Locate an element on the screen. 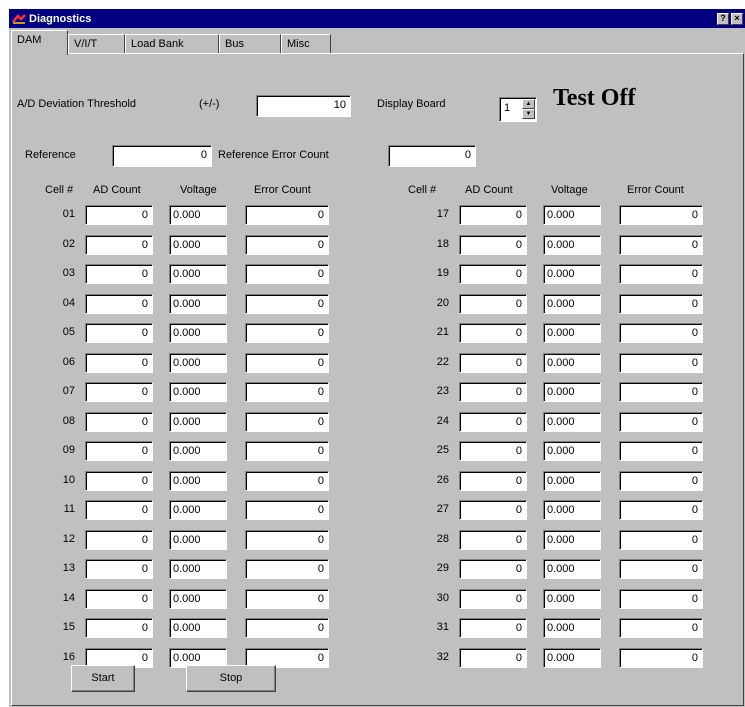  spin-down-icon: ▼ is located at coordinates (528, 114).